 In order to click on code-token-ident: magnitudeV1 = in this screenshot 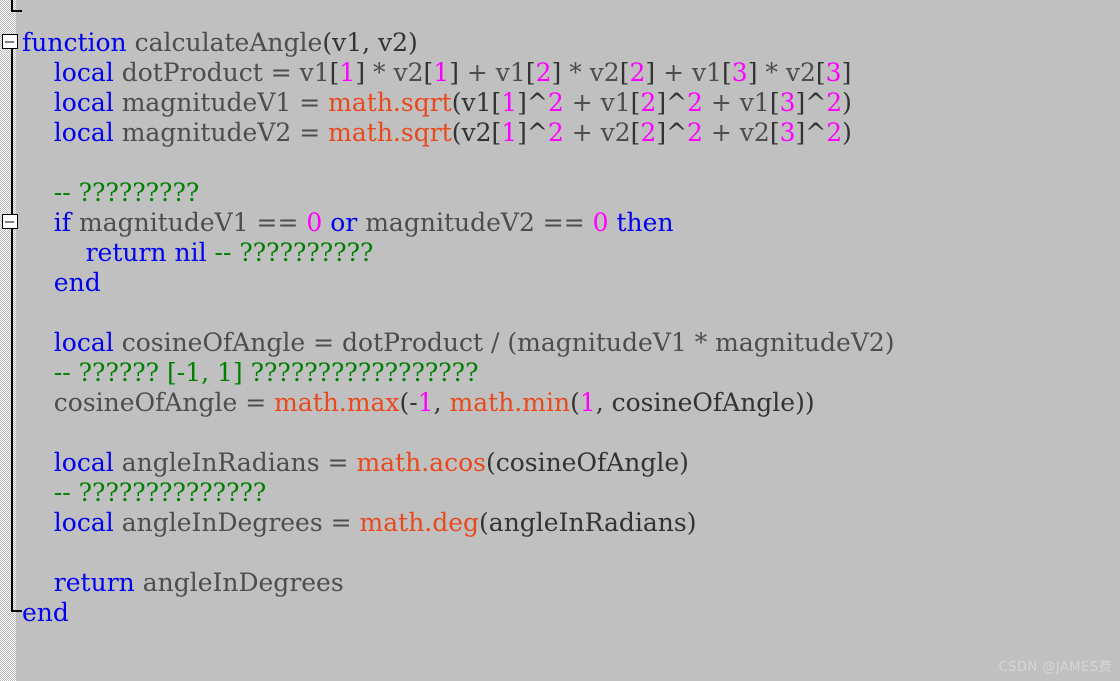, I will do `click(221, 102)`.